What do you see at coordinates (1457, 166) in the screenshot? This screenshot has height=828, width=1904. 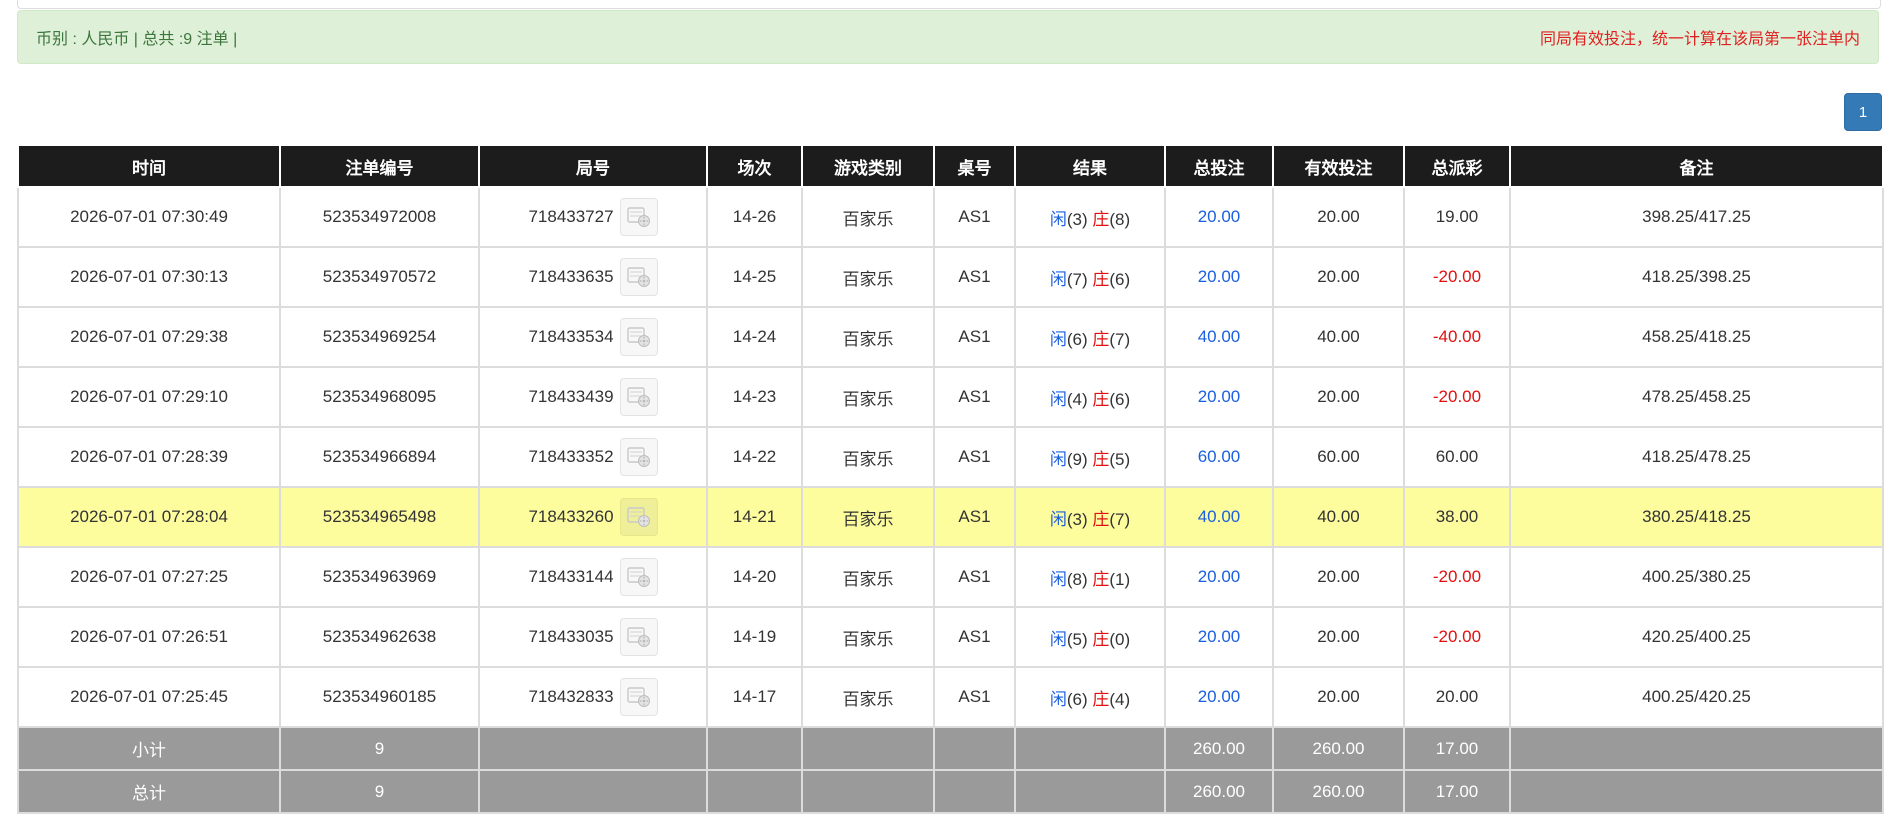 I see `payout-header: 总派彩` at bounding box center [1457, 166].